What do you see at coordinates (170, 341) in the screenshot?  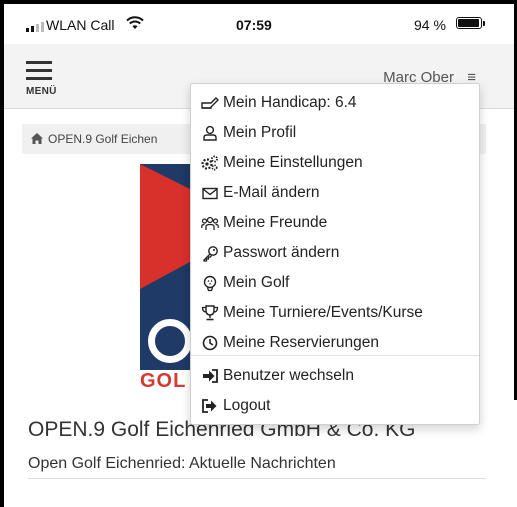 I see `logo-ring` at bounding box center [170, 341].